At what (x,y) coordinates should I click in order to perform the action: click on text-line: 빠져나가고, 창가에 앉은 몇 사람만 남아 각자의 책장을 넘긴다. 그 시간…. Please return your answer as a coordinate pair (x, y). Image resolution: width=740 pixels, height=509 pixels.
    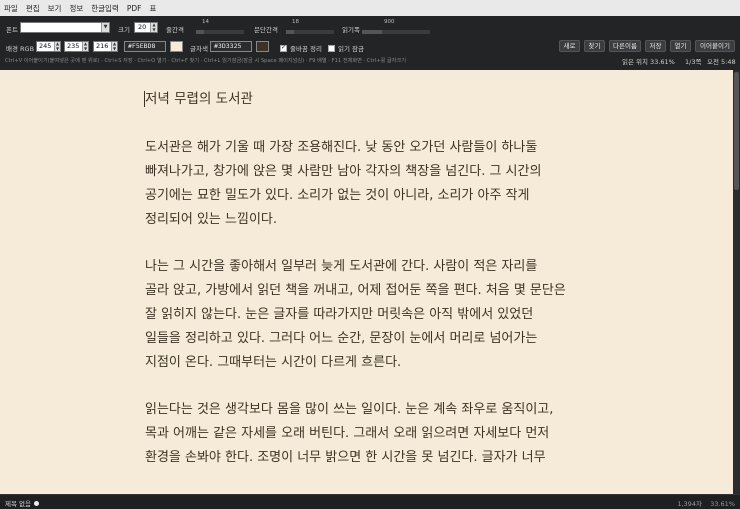
    Looking at the image, I should click on (343, 171).